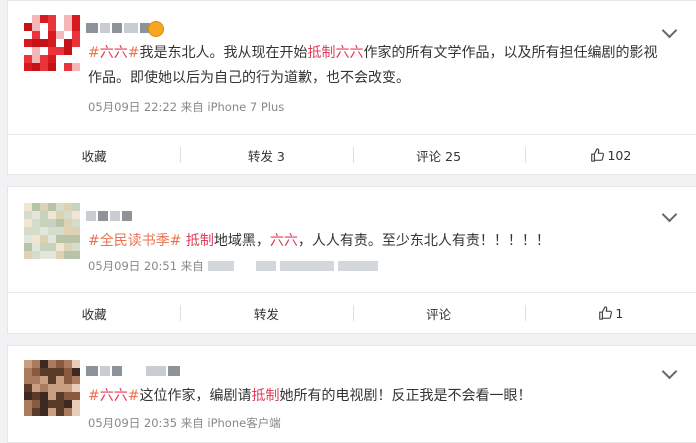 The image size is (696, 443). I want to click on action-bar: 收藏 转发 3 评论 25 102, so click(352, 154).